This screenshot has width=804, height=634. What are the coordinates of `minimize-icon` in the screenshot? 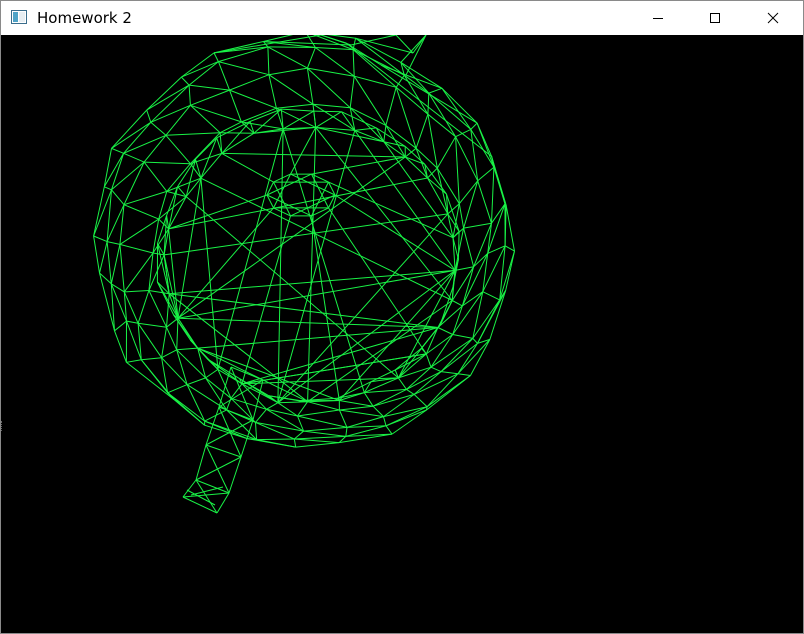 It's located at (658, 18).